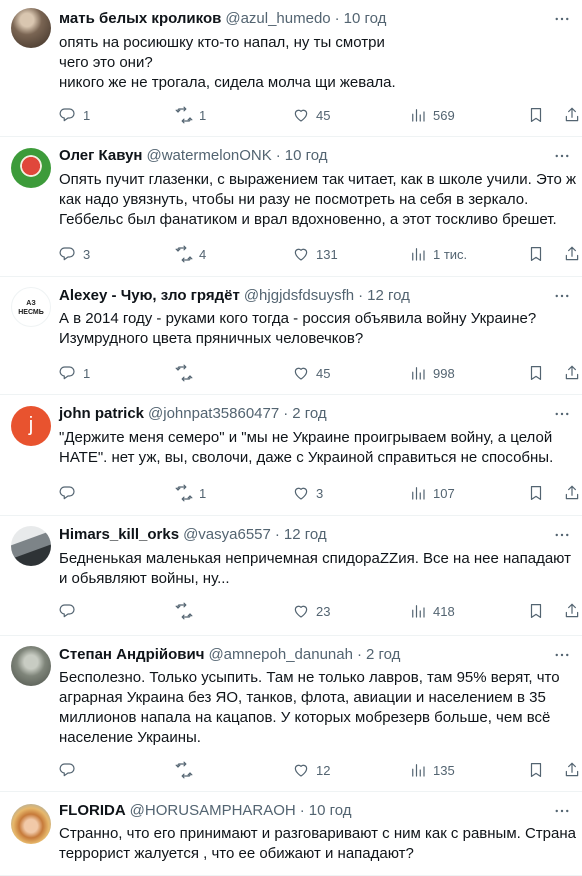 This screenshot has height=876, width=582. I want to click on views-button: 418, so click(432, 611).